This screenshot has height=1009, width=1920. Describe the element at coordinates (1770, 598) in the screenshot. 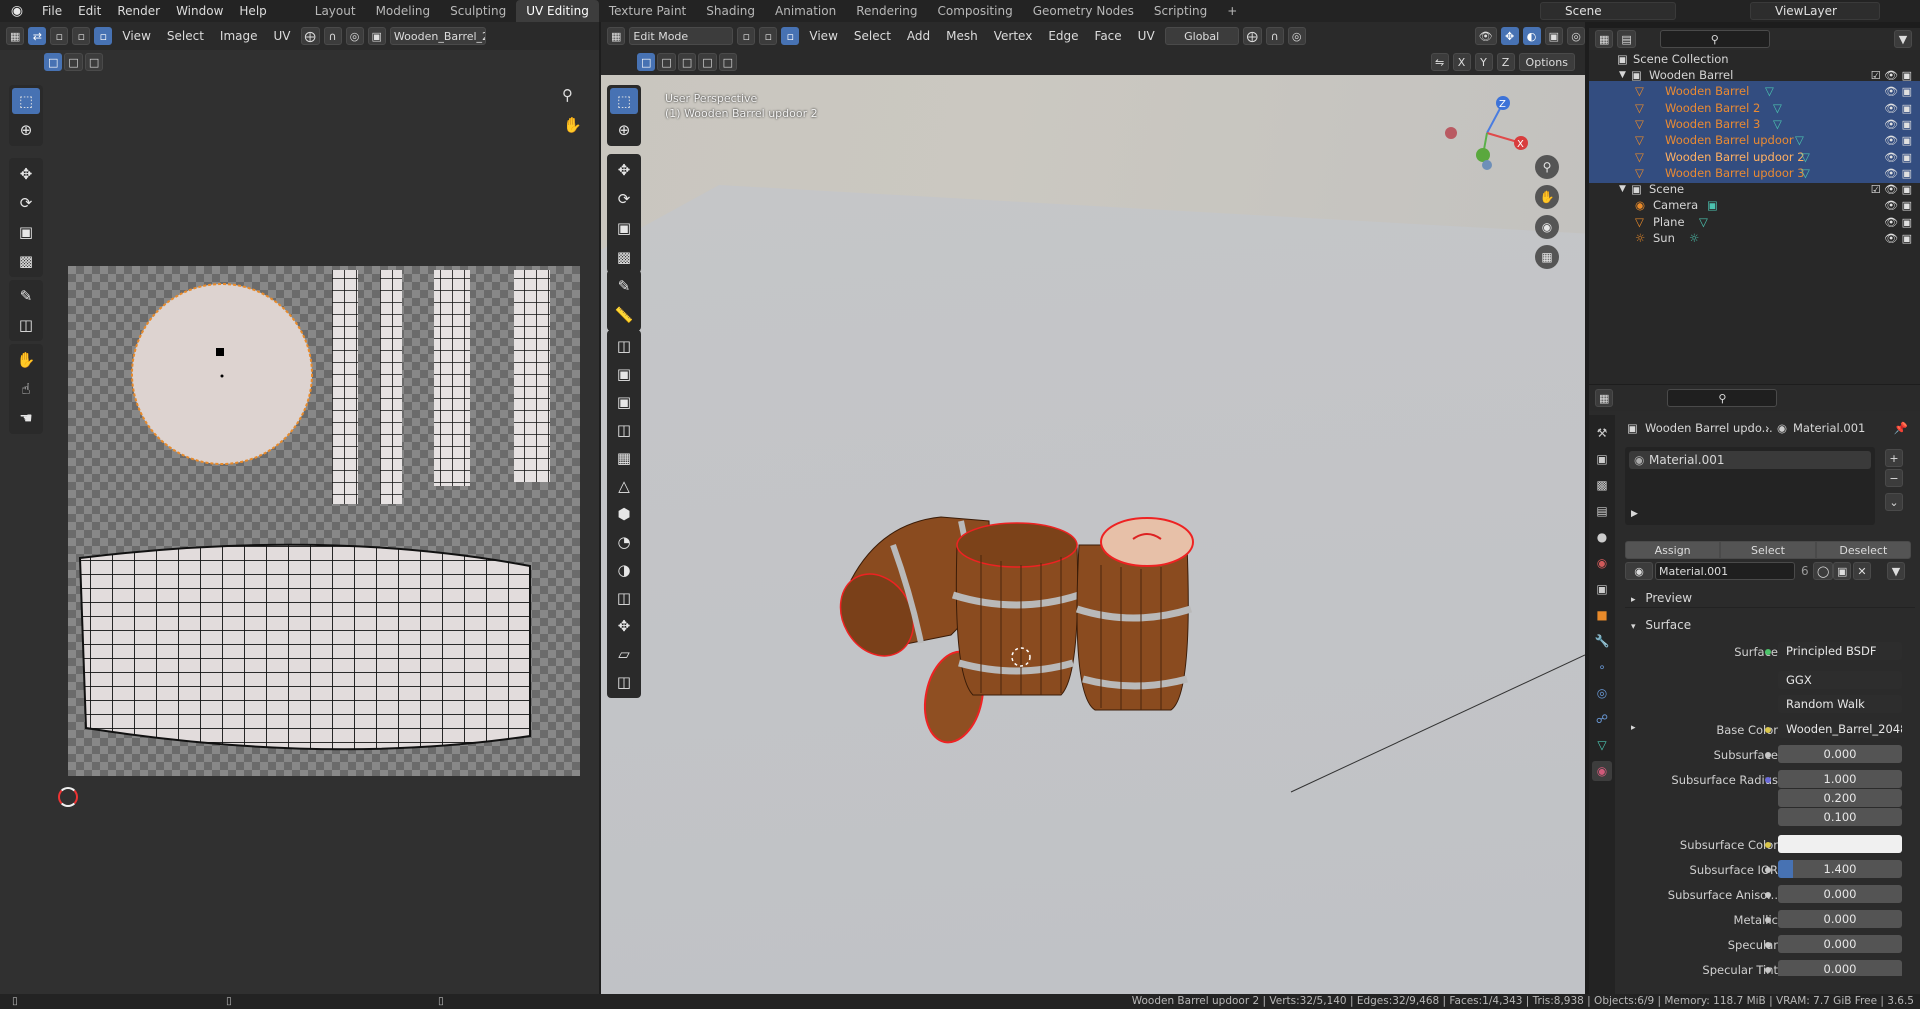

I see `preview-panel-header: ▸ Preview` at that location.